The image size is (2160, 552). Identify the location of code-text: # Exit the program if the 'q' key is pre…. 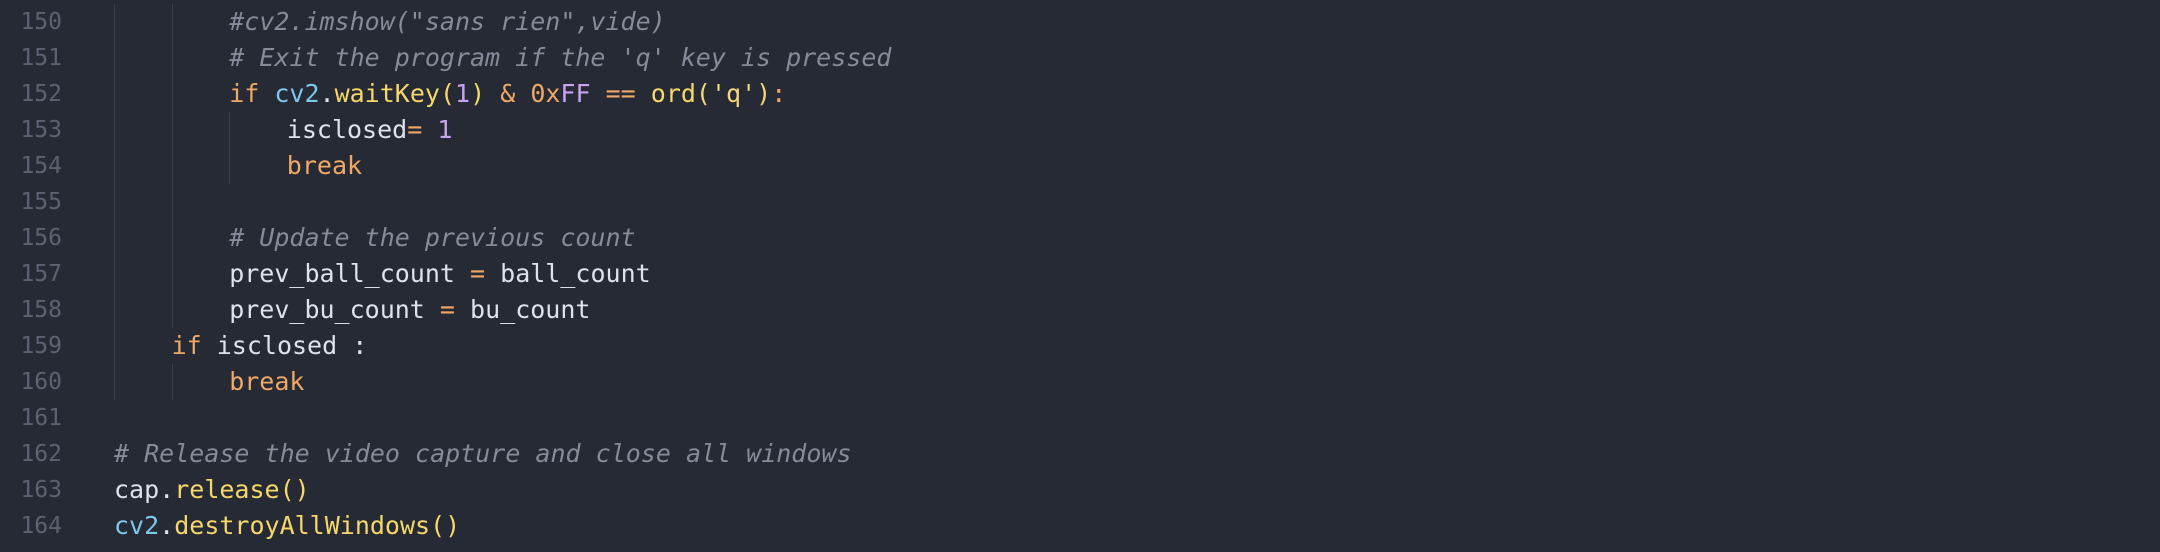
(560, 58).